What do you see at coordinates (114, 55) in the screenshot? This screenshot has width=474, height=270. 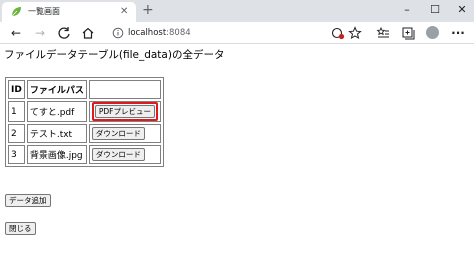 I see `page-title: ファイルデータテーブル(file_data)の全データ` at bounding box center [114, 55].